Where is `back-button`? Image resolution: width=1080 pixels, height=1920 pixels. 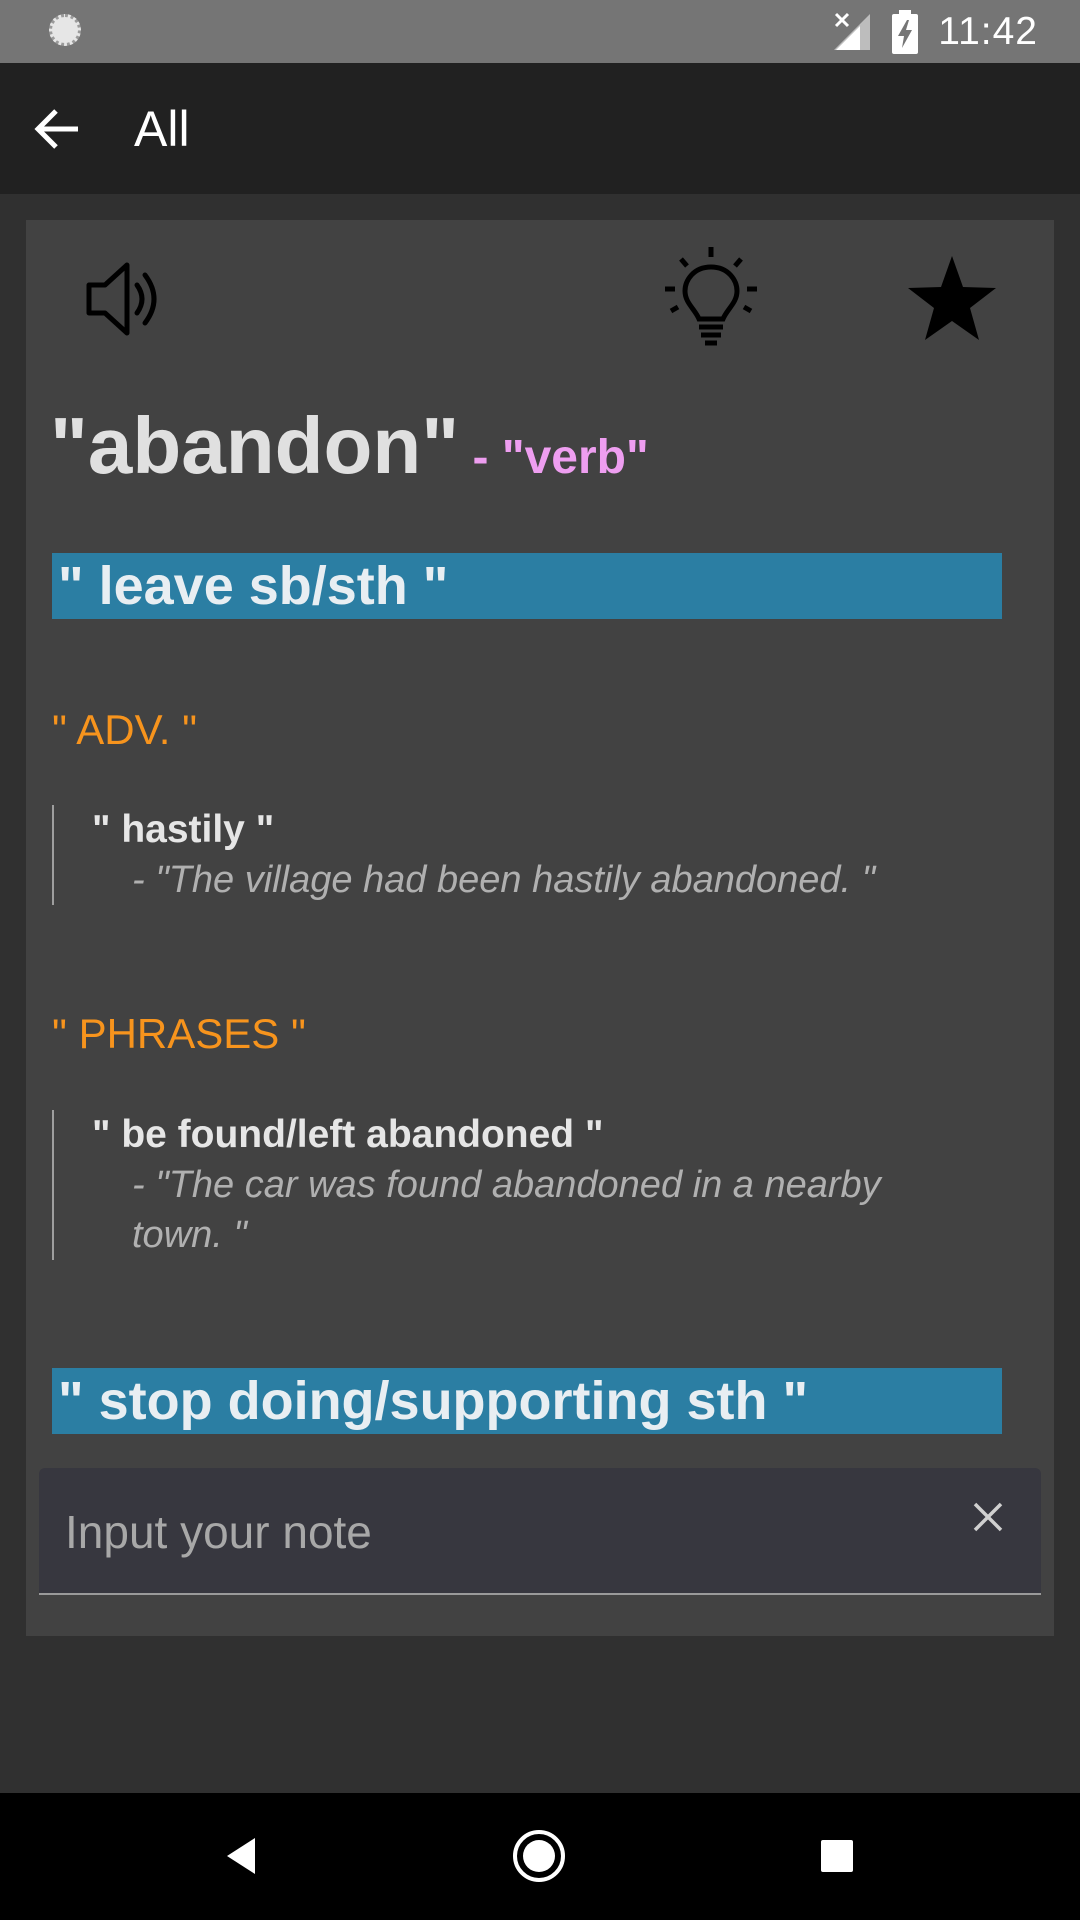
back-button is located at coordinates (58, 129).